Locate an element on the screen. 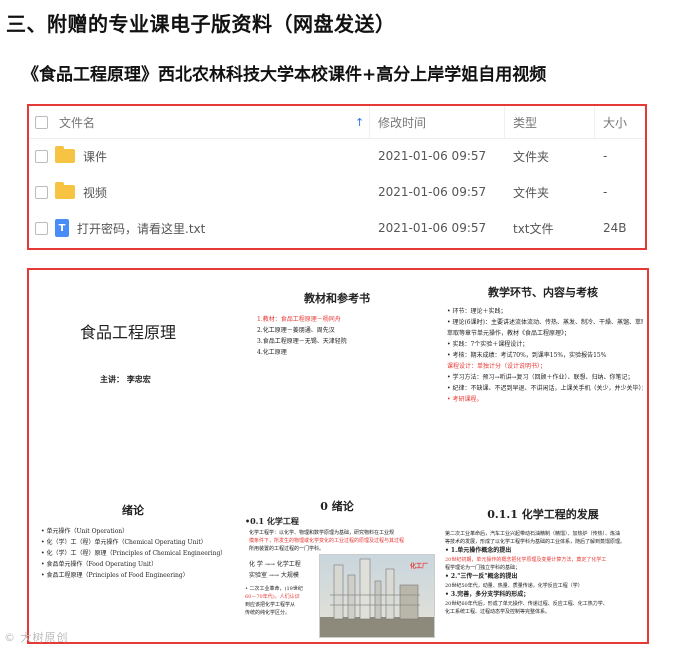  slide-line: 20世纪50年代，动量、热量、质量传递，化学反应工程（学） is located at coordinates (514, 586).